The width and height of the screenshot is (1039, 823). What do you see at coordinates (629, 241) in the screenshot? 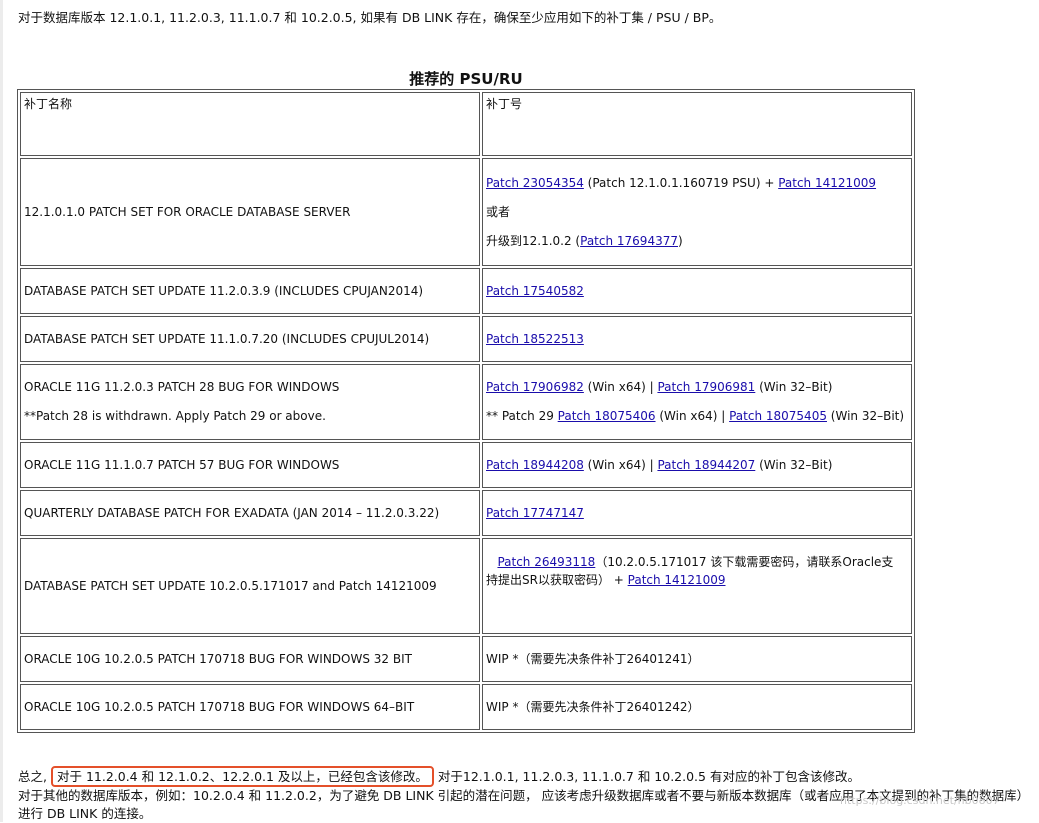
I see `patch-link: Patch 17694377` at bounding box center [629, 241].